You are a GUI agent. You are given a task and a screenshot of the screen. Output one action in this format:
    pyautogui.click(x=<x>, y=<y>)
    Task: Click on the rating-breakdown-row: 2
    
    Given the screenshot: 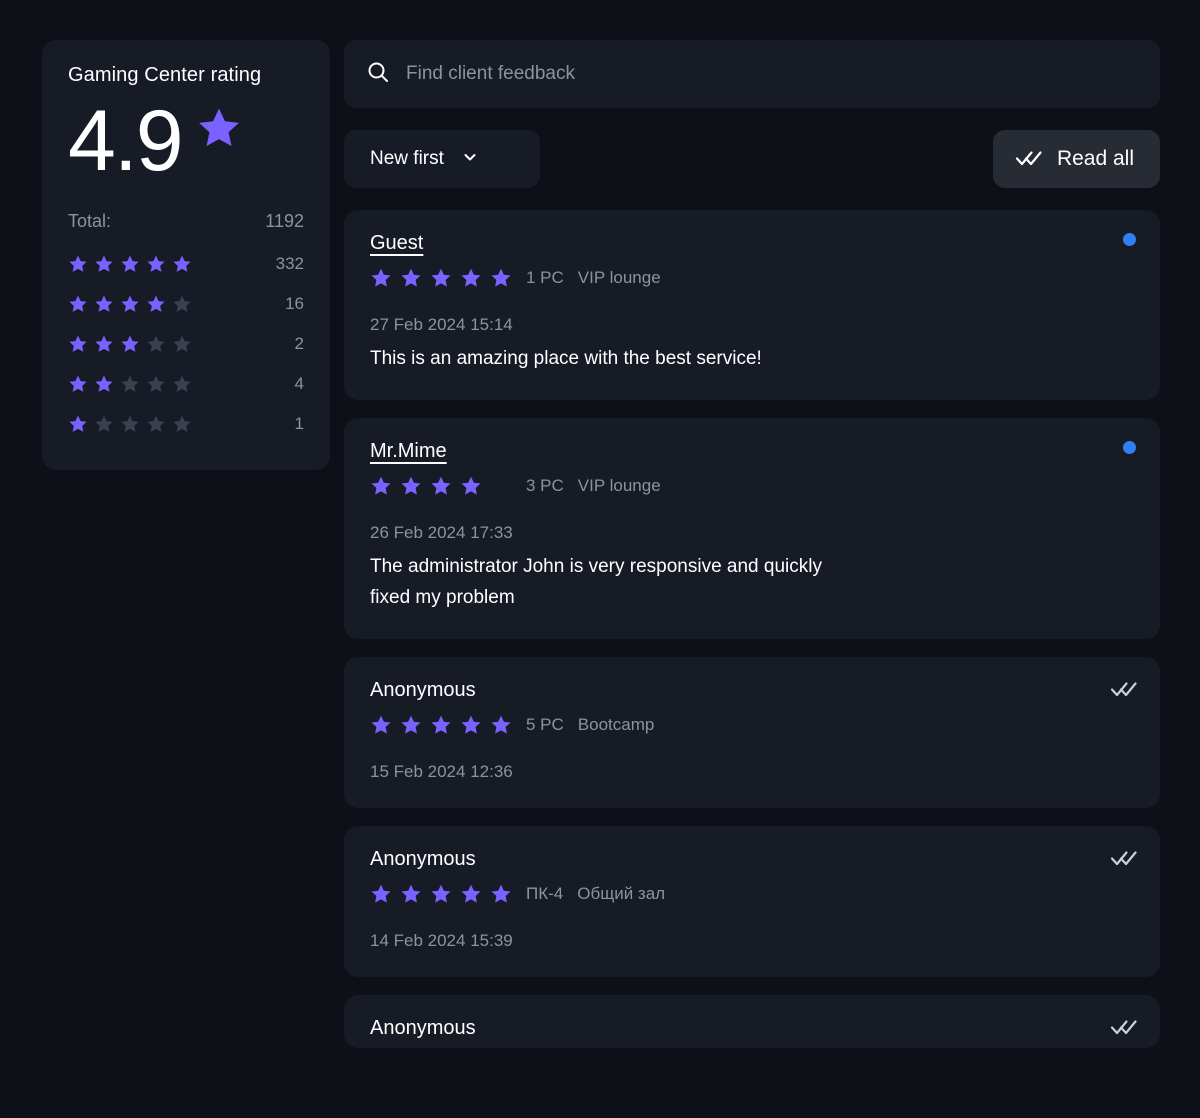 What is the action you would take?
    pyautogui.click(x=186, y=344)
    